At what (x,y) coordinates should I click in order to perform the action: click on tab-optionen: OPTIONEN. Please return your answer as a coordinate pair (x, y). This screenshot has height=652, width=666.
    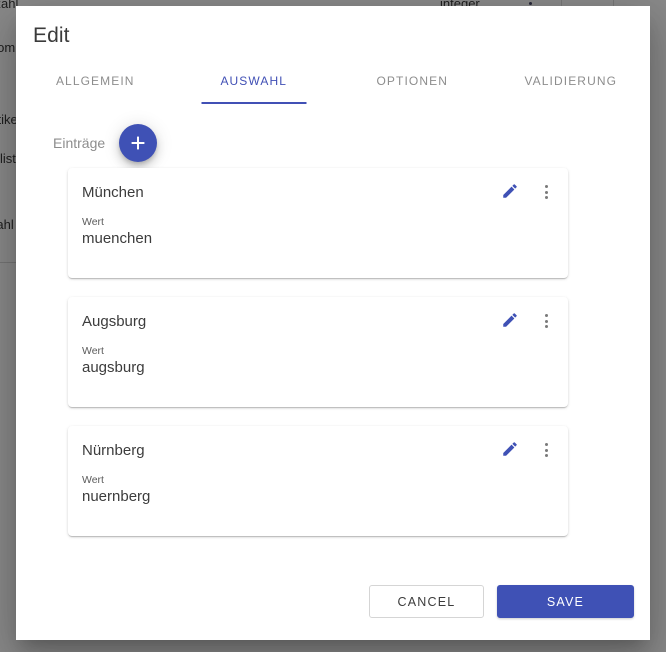
    Looking at the image, I should click on (412, 86).